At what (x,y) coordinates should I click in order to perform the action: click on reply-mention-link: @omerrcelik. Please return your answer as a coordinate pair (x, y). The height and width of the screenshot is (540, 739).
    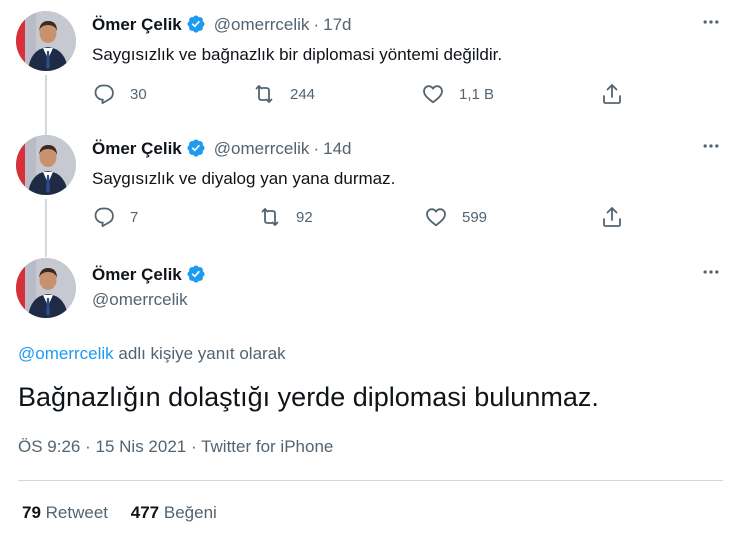
    Looking at the image, I should click on (66, 353).